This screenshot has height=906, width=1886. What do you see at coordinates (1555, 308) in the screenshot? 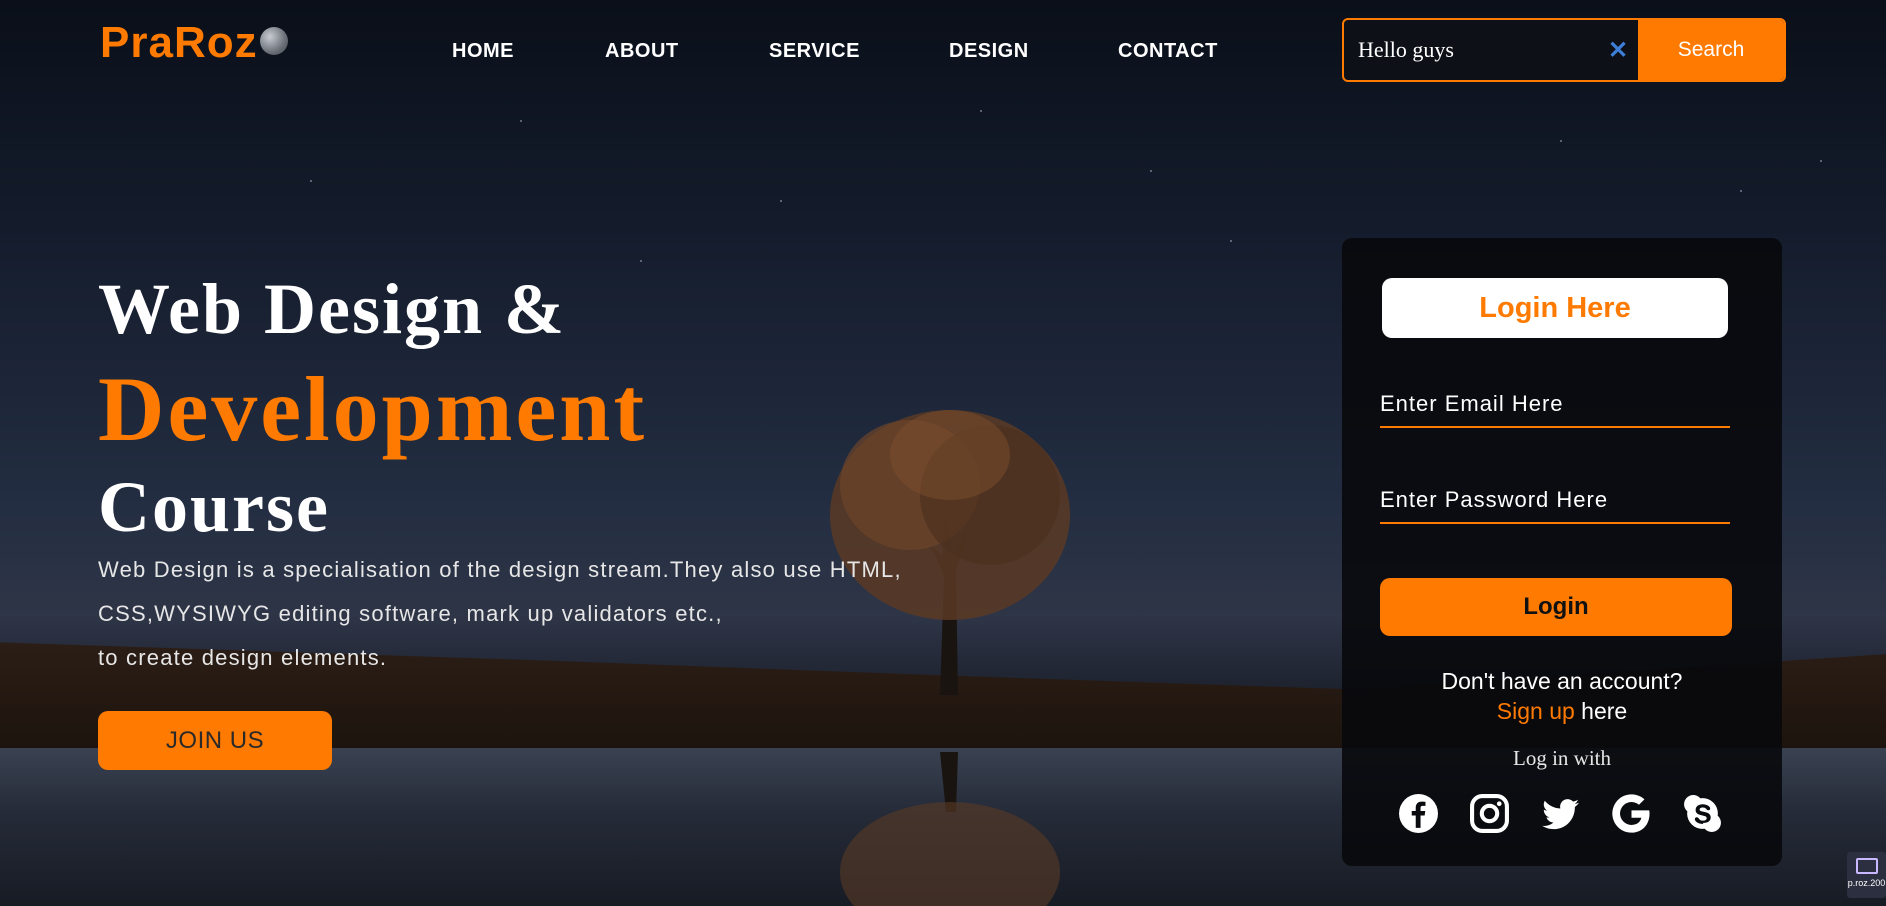
I see `login-title: Login Here` at bounding box center [1555, 308].